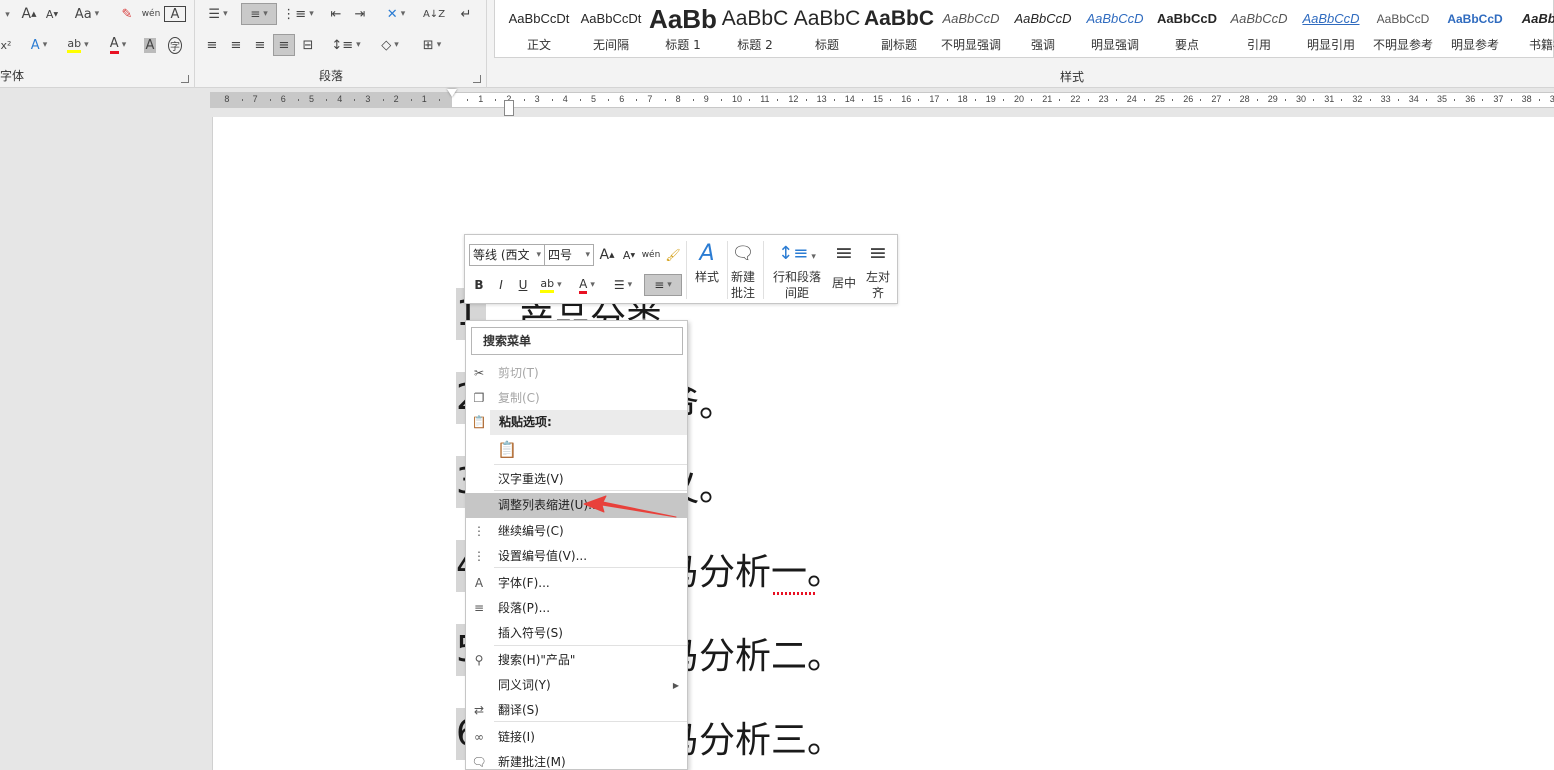 The height and width of the screenshot is (770, 1554). I want to click on justify-icon: ≡, so click(284, 45).